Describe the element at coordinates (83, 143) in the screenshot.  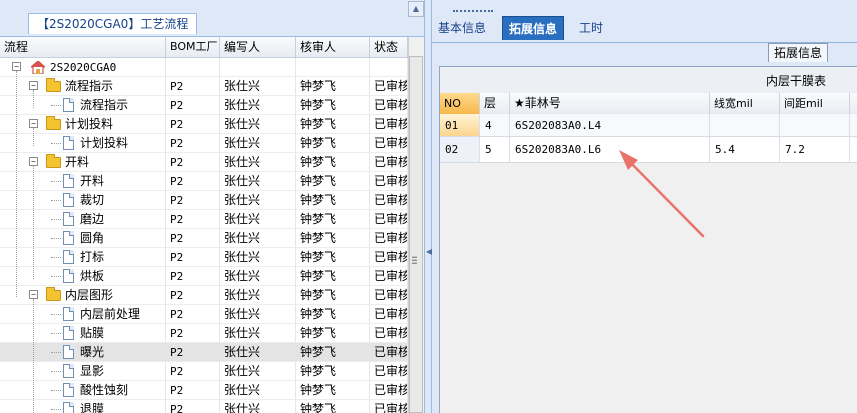
I see `tree-node: 计划投料` at that location.